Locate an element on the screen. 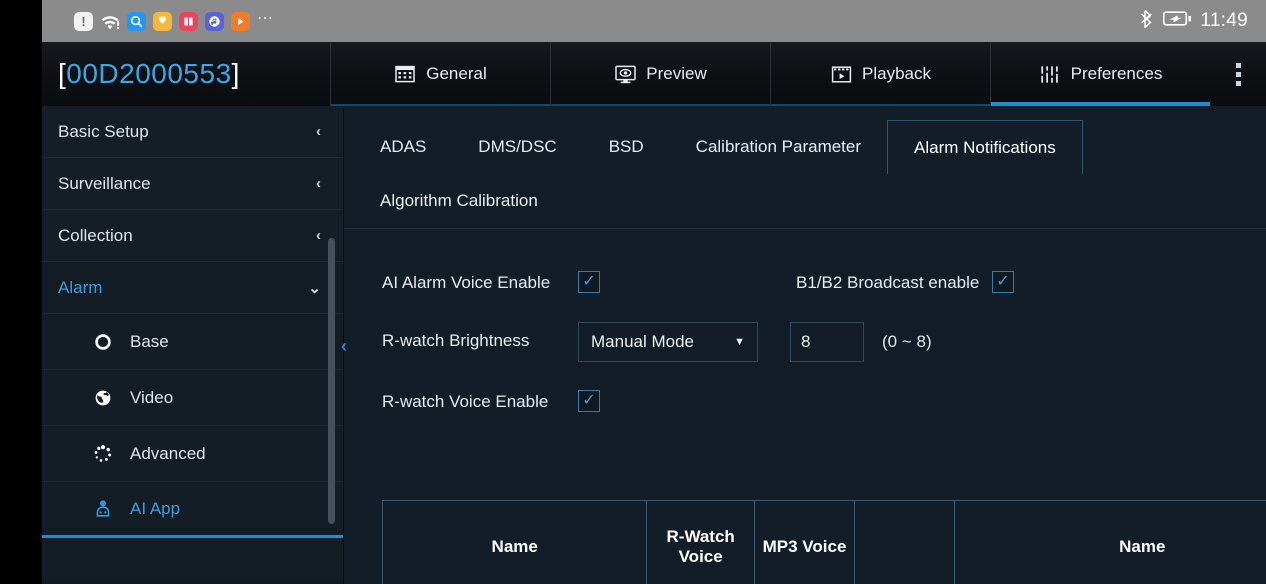  nav-tab-label: Playback is located at coordinates (896, 73).